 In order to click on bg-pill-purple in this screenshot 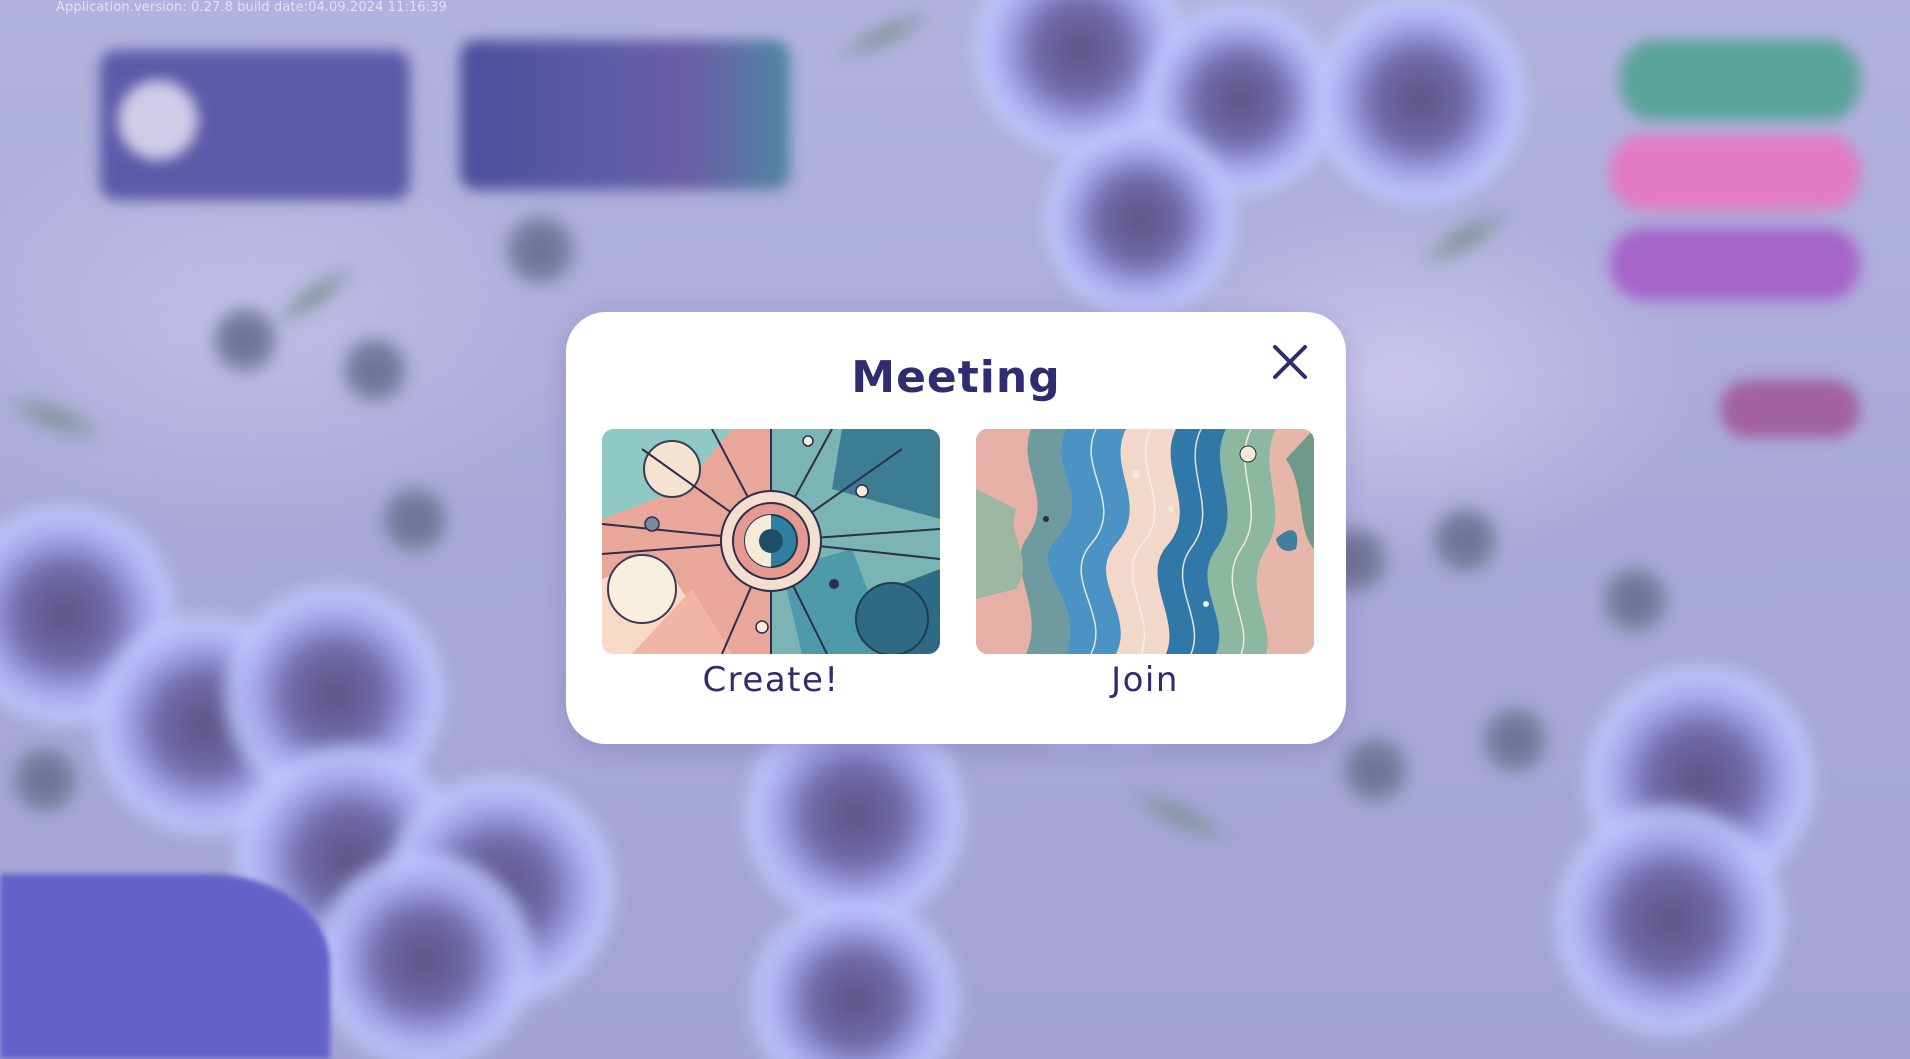, I will do `click(1735, 264)`.